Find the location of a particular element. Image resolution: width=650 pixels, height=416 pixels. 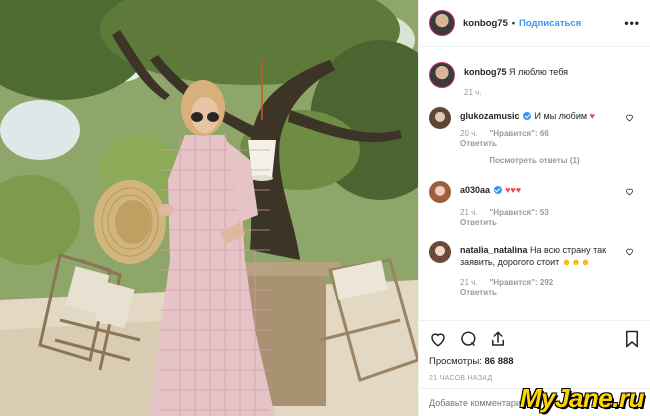

comment-meta: 21 ч. "Нравится": 292 is located at coordinates (541, 282).